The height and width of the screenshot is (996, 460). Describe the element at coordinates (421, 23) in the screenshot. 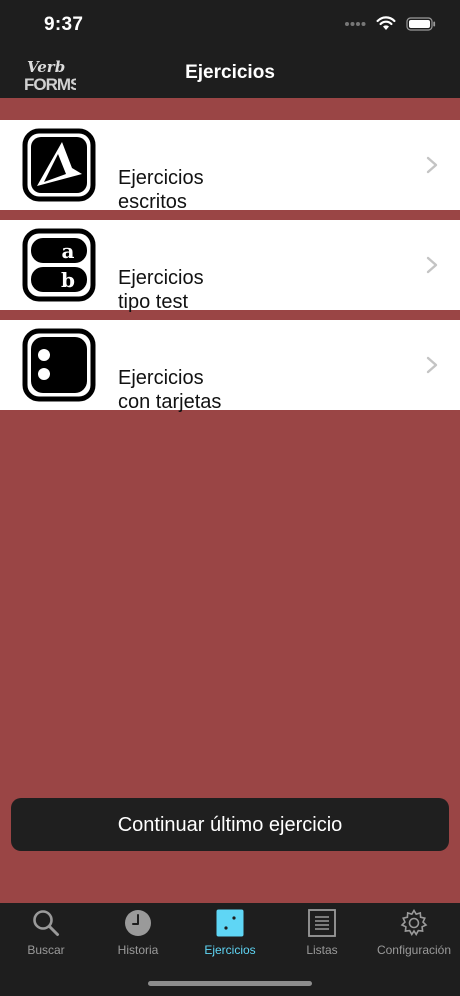

I see `battery-icon` at that location.